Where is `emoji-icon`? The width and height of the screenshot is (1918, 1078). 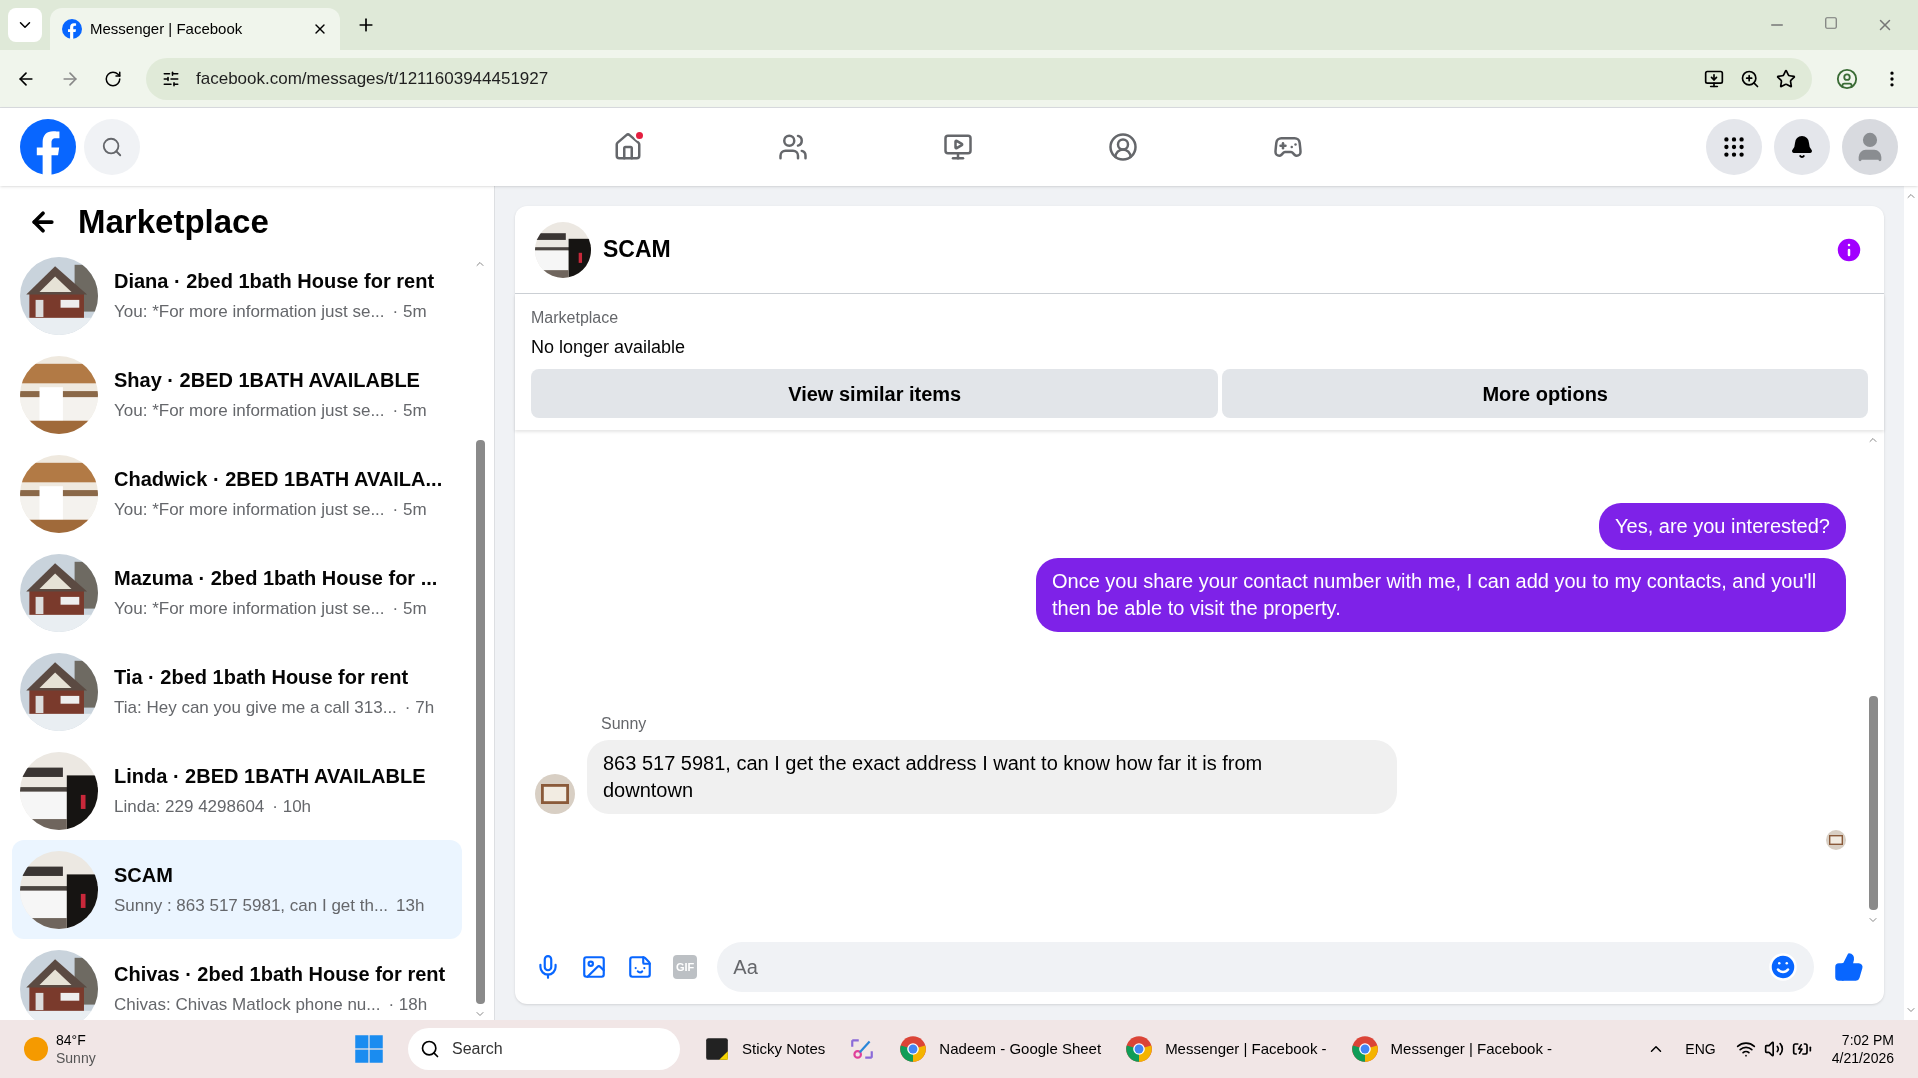
emoji-icon is located at coordinates (1783, 967).